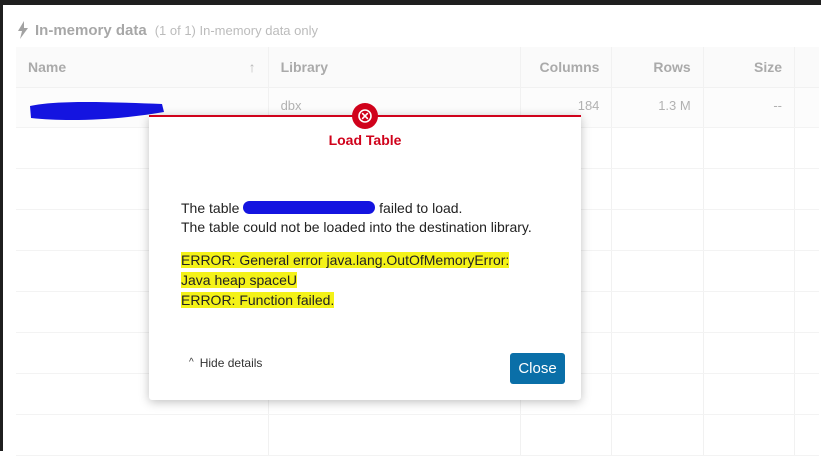  Describe the element at coordinates (236, 30) in the screenshot. I see `panel-subtitle: (1 of 1) In-memory data only` at that location.